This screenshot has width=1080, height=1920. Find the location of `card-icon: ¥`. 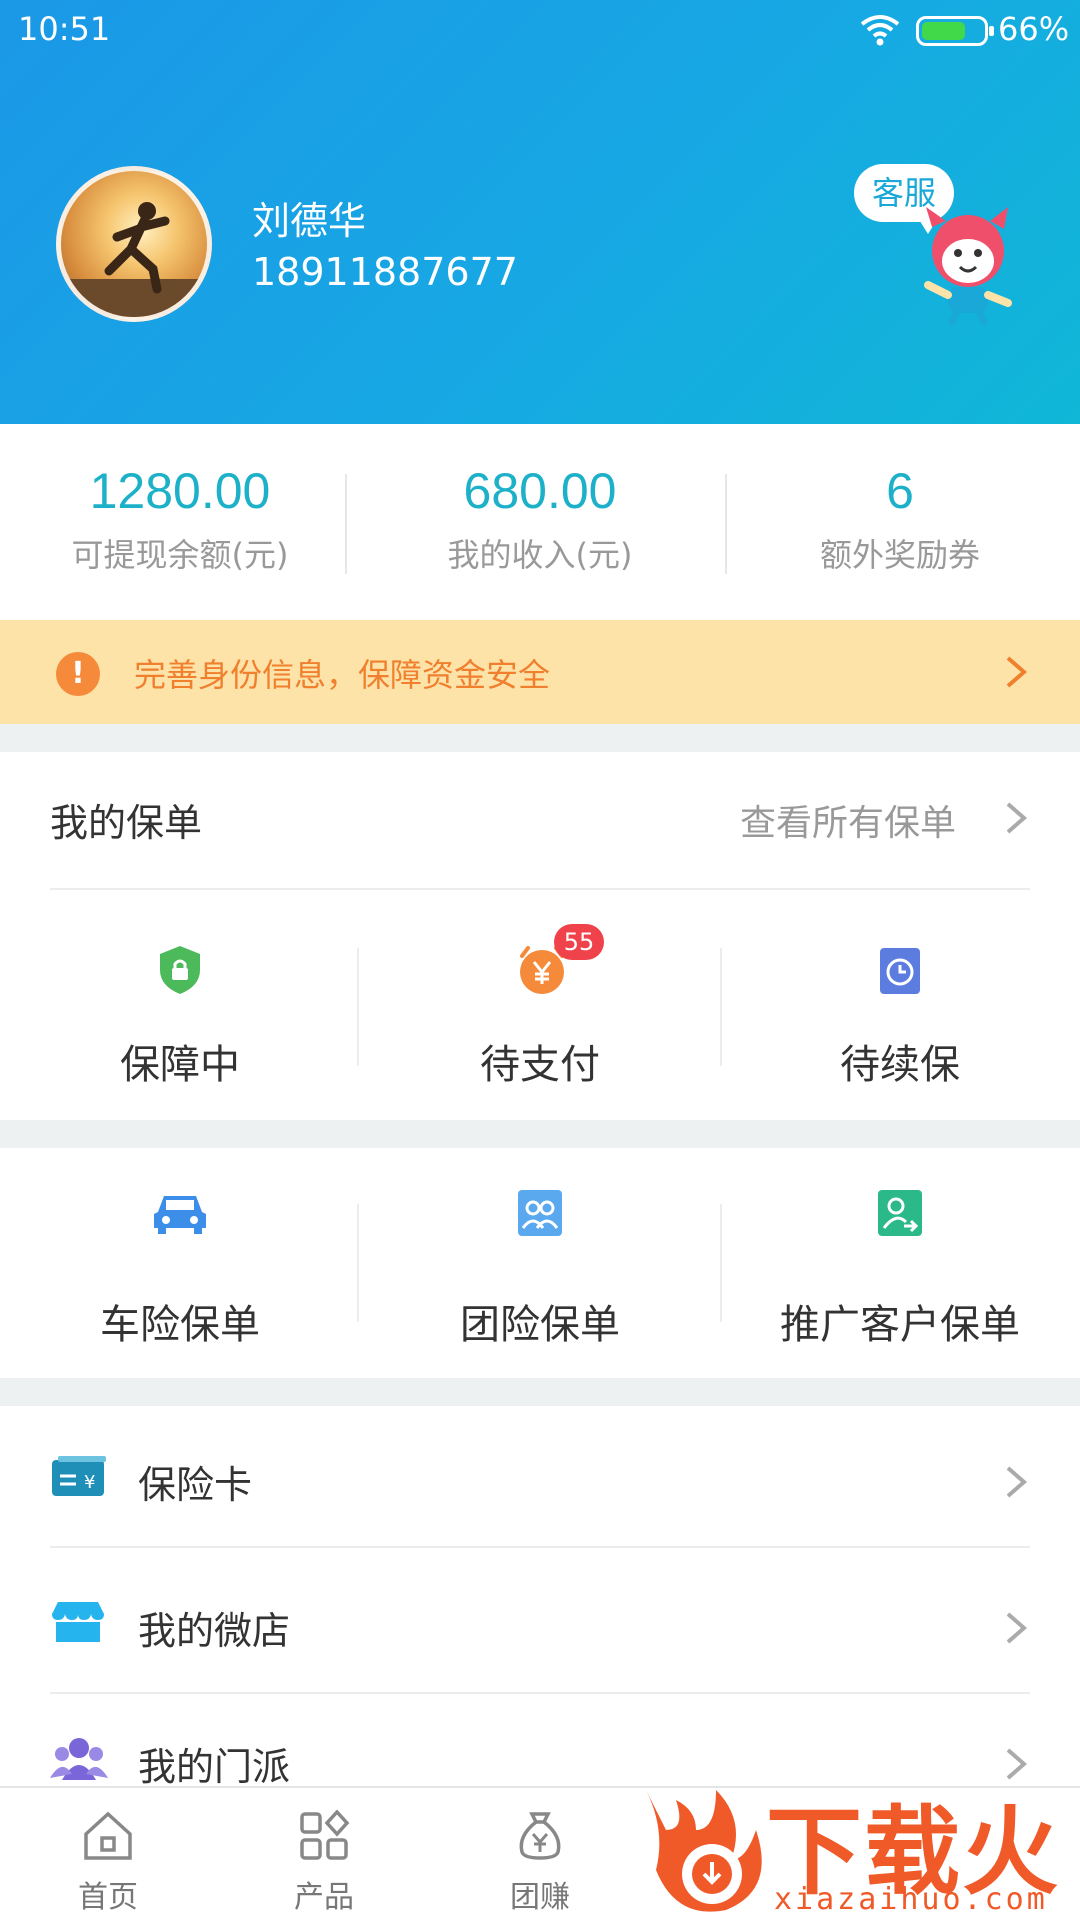

card-icon: ¥ is located at coordinates (79, 1478).